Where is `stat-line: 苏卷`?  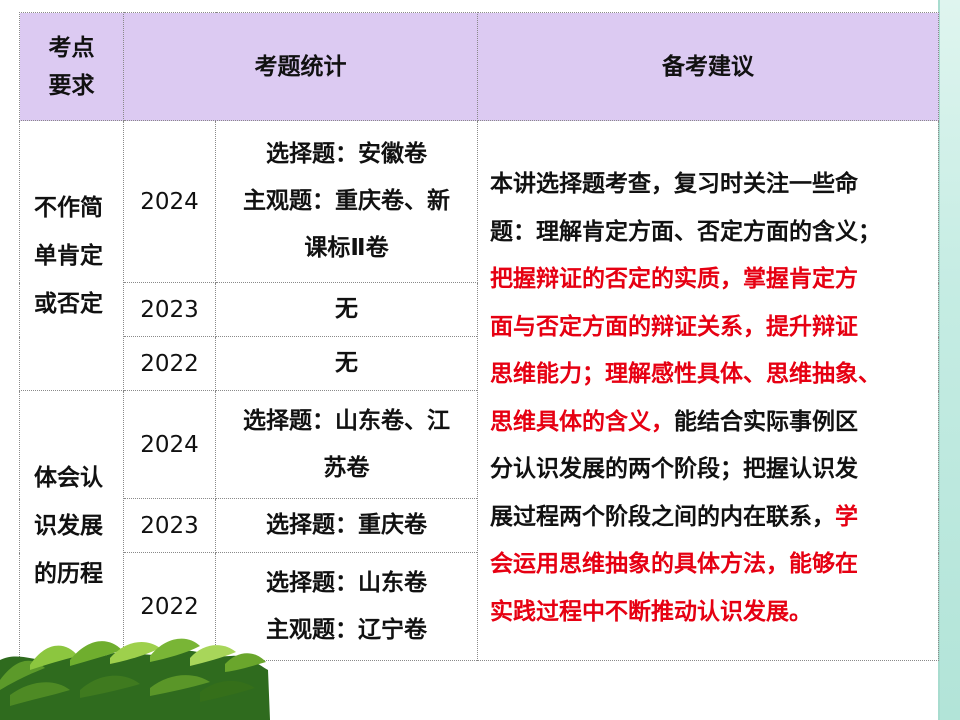 stat-line: 苏卷 is located at coordinates (346, 467).